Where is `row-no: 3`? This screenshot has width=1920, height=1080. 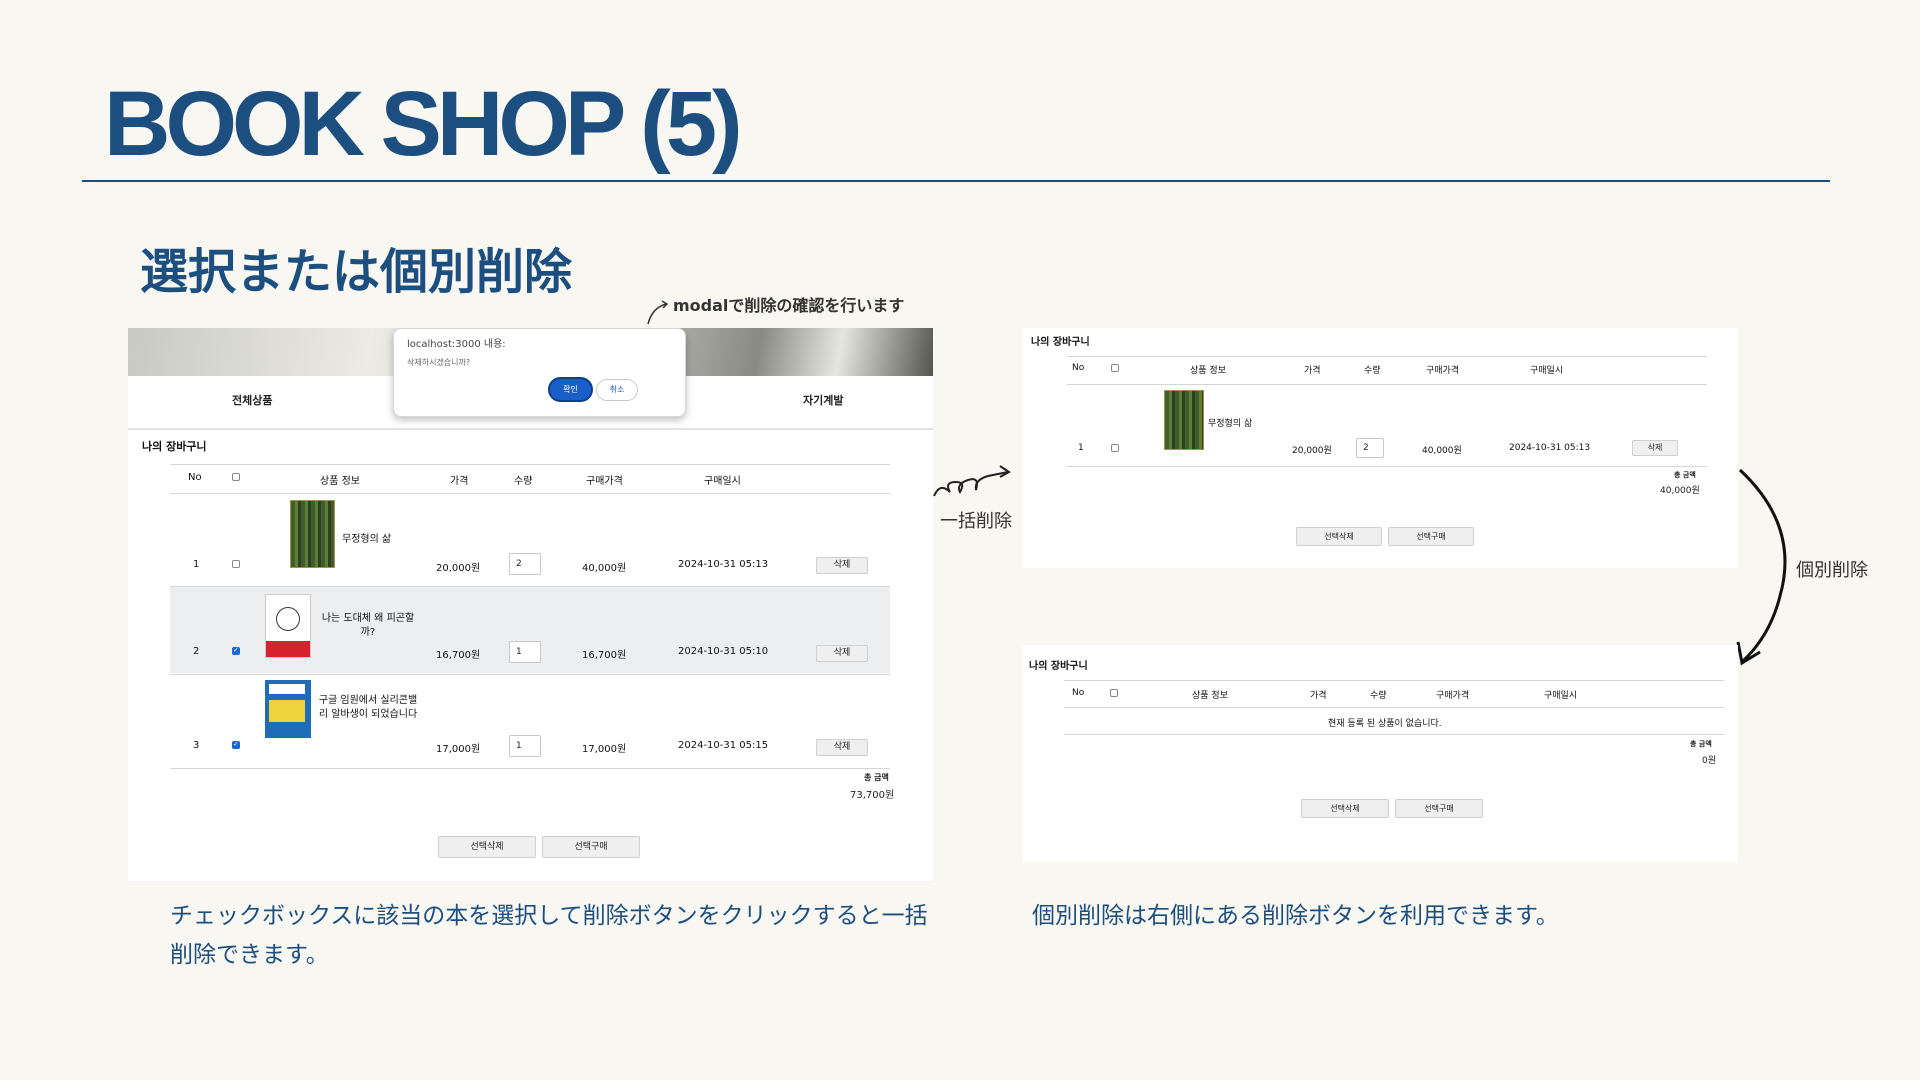
row-no: 3 is located at coordinates (196, 745).